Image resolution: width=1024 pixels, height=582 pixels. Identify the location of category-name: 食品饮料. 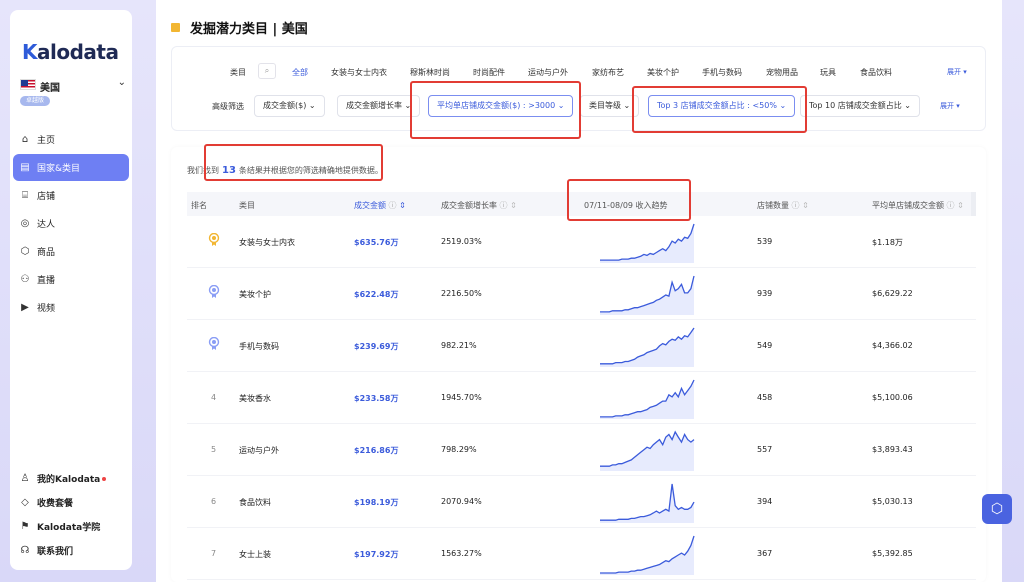
(255, 502).